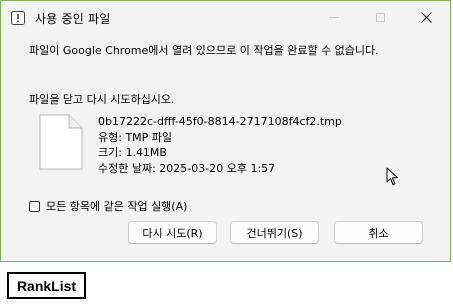  I want to click on close-icon, so click(426, 17).